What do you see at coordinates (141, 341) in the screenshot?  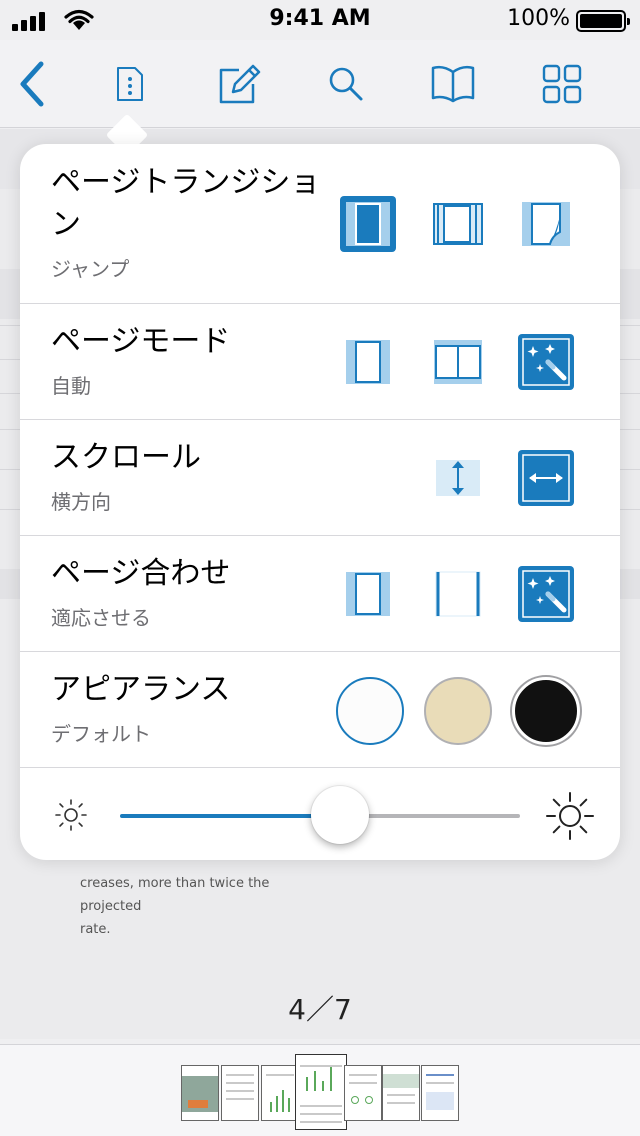 I see `row-title: ページモード` at bounding box center [141, 341].